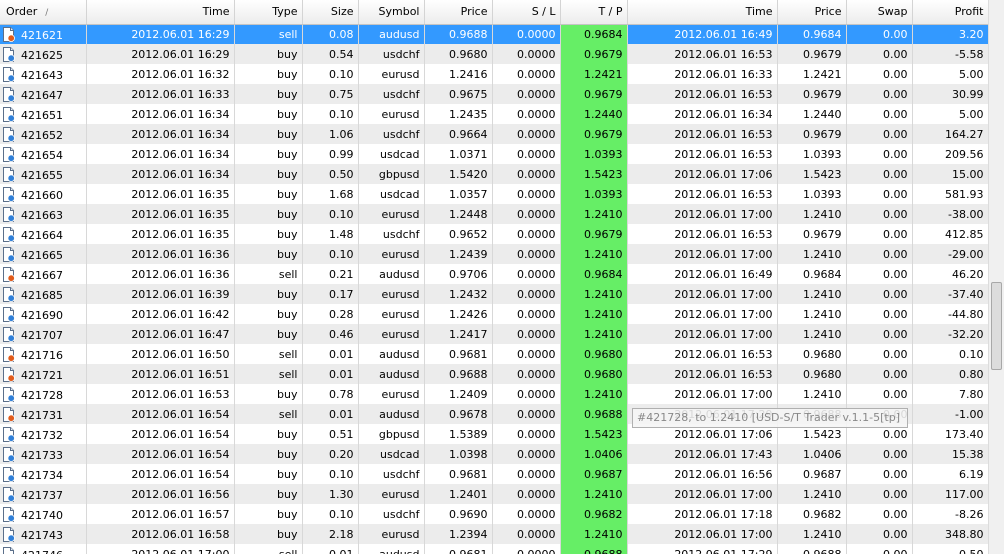 This screenshot has width=1004, height=554. What do you see at coordinates (160, 274) in the screenshot?
I see `cell-time: 2012.06.01 16:36` at bounding box center [160, 274].